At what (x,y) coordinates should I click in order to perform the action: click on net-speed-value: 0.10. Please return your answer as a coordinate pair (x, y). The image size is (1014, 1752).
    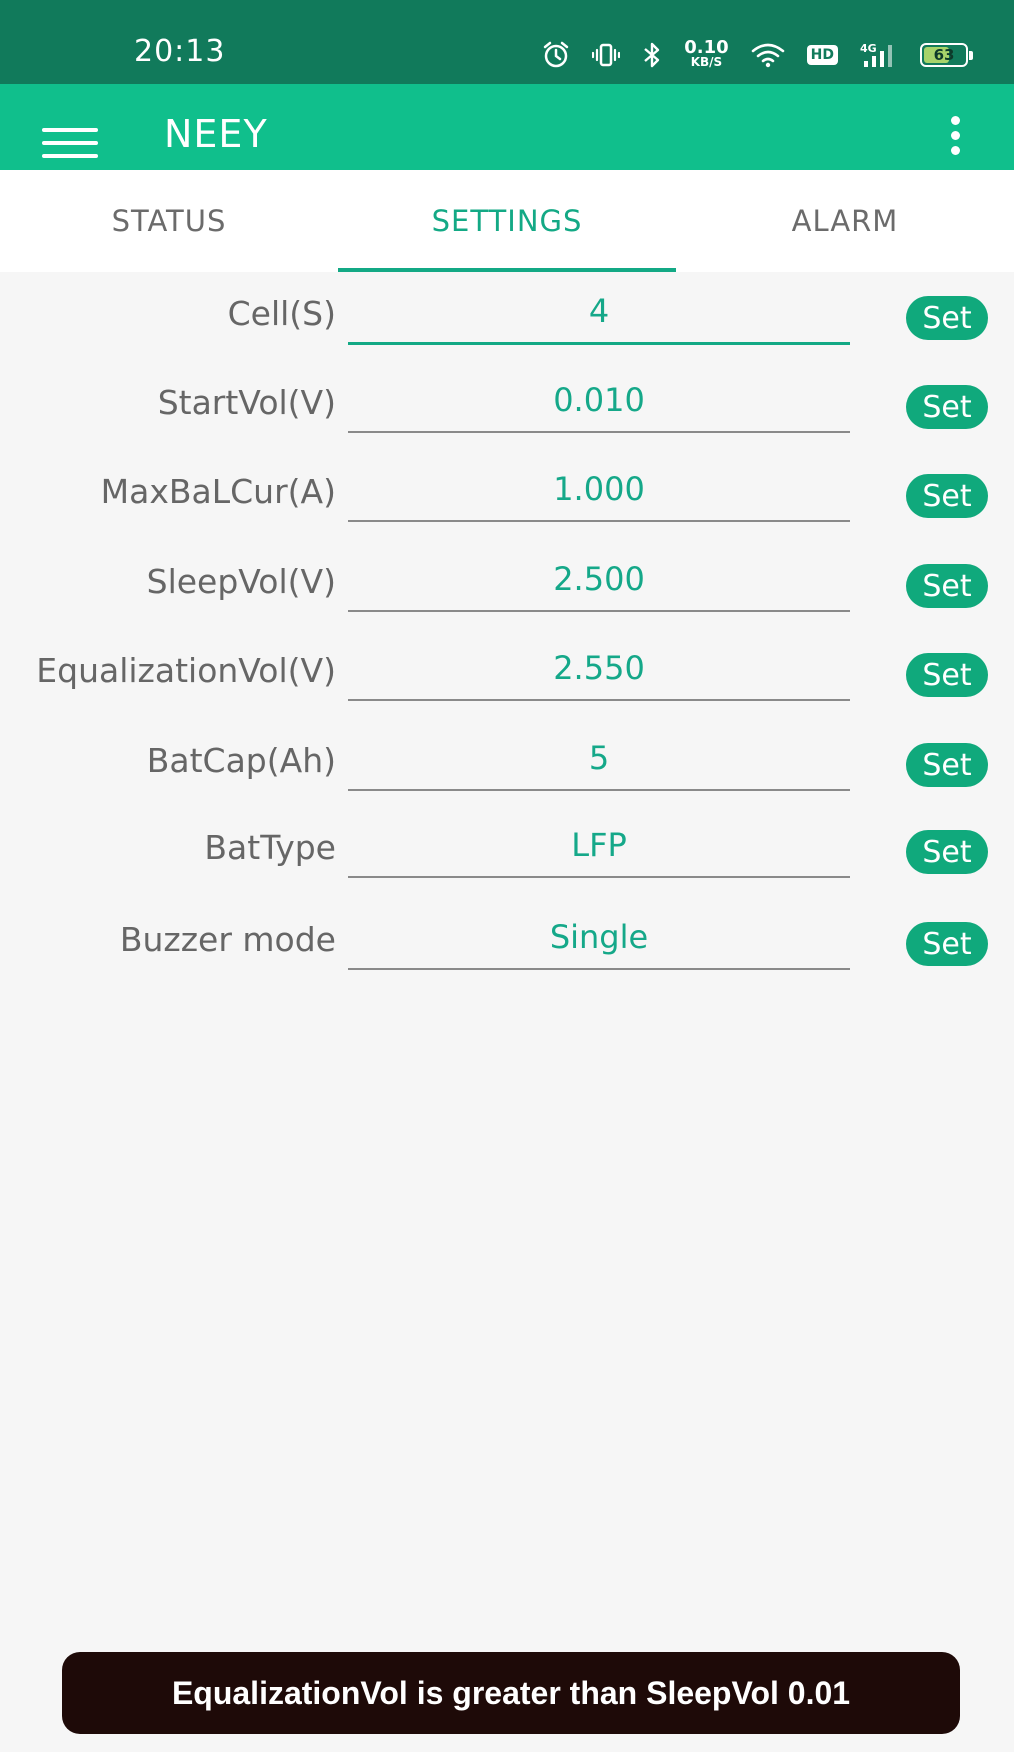
    Looking at the image, I should click on (706, 47).